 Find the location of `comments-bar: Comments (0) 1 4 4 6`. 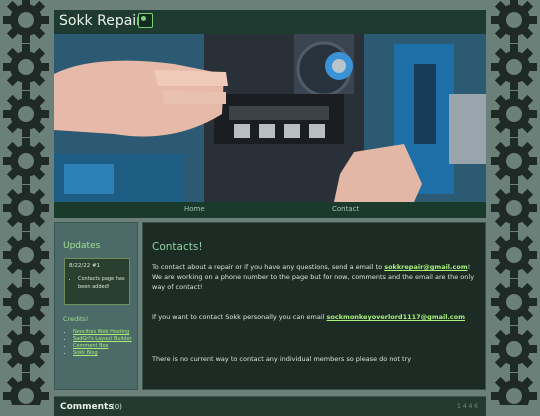

comments-bar: Comments (0) 1 4 4 6 is located at coordinates (270, 406).